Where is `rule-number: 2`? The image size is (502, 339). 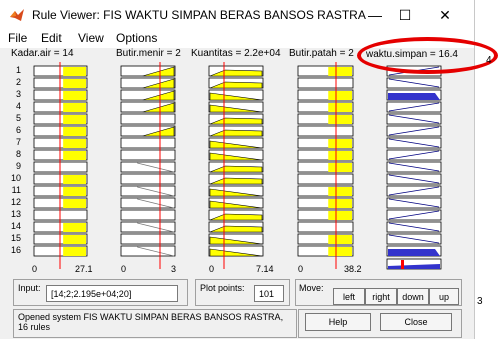
rule-number: 2 is located at coordinates (18, 82).